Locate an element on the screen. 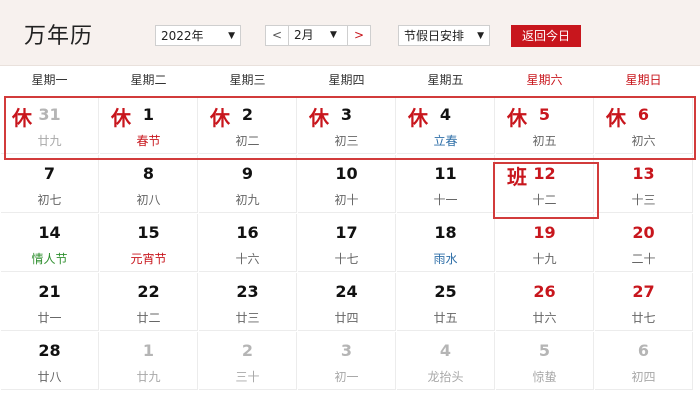  weekday-header: 星期一 星期二 星期三 星期四 星期五 星期六 星期日 is located at coordinates (350, 80).